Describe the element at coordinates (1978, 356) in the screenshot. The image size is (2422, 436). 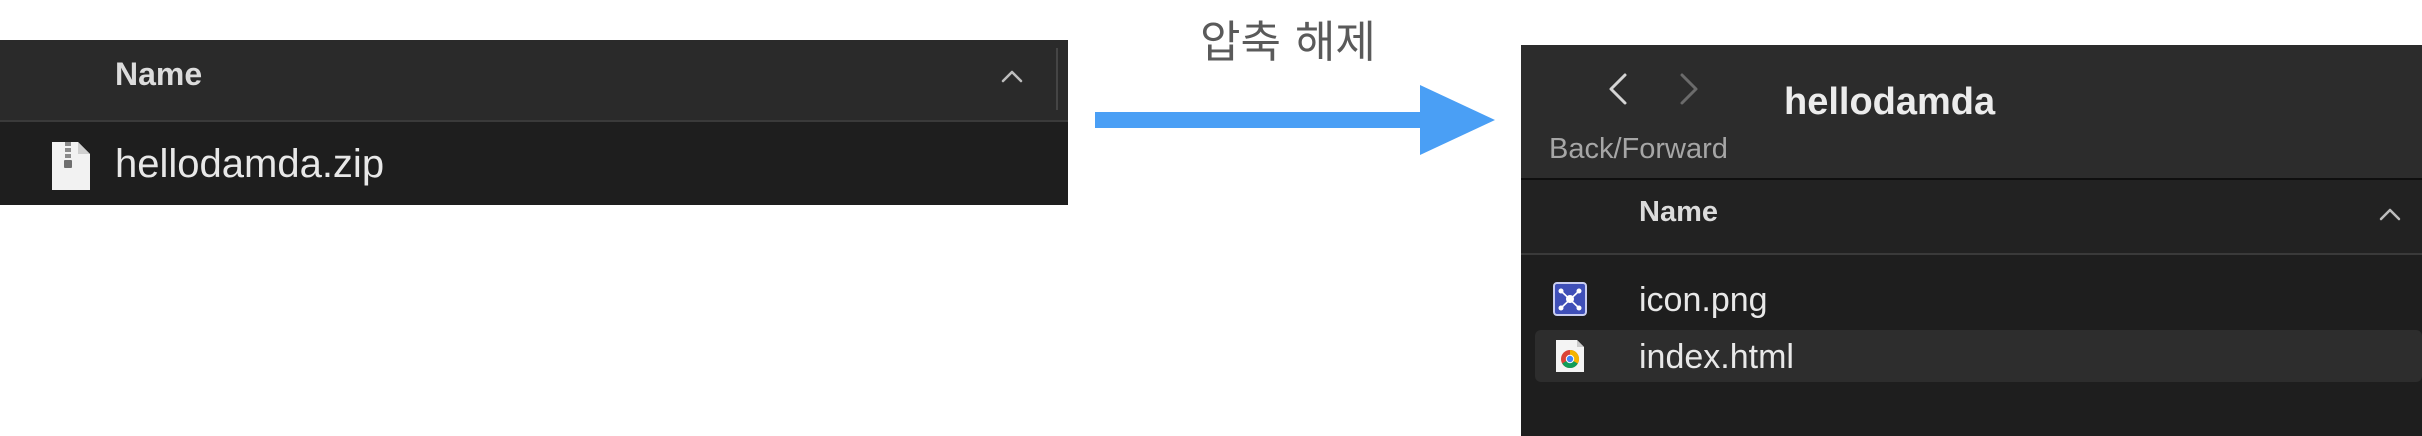
I see `file-row-index-html: index.html` at that location.